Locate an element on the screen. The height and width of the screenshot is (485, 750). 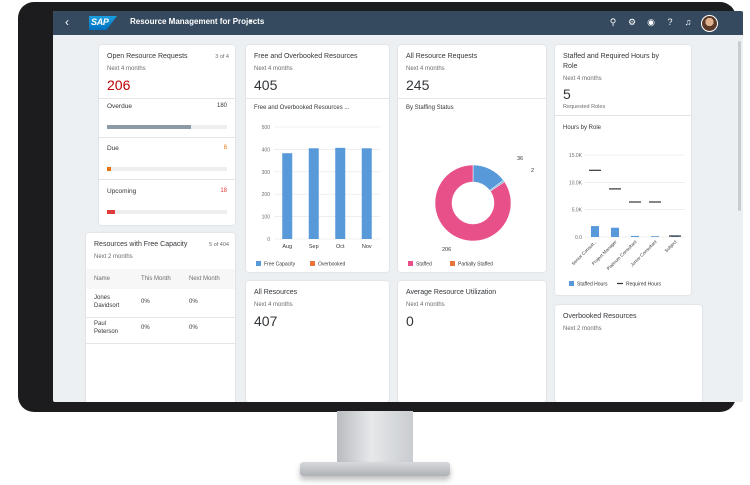
monitor-stand-neck is located at coordinates (375, 439).